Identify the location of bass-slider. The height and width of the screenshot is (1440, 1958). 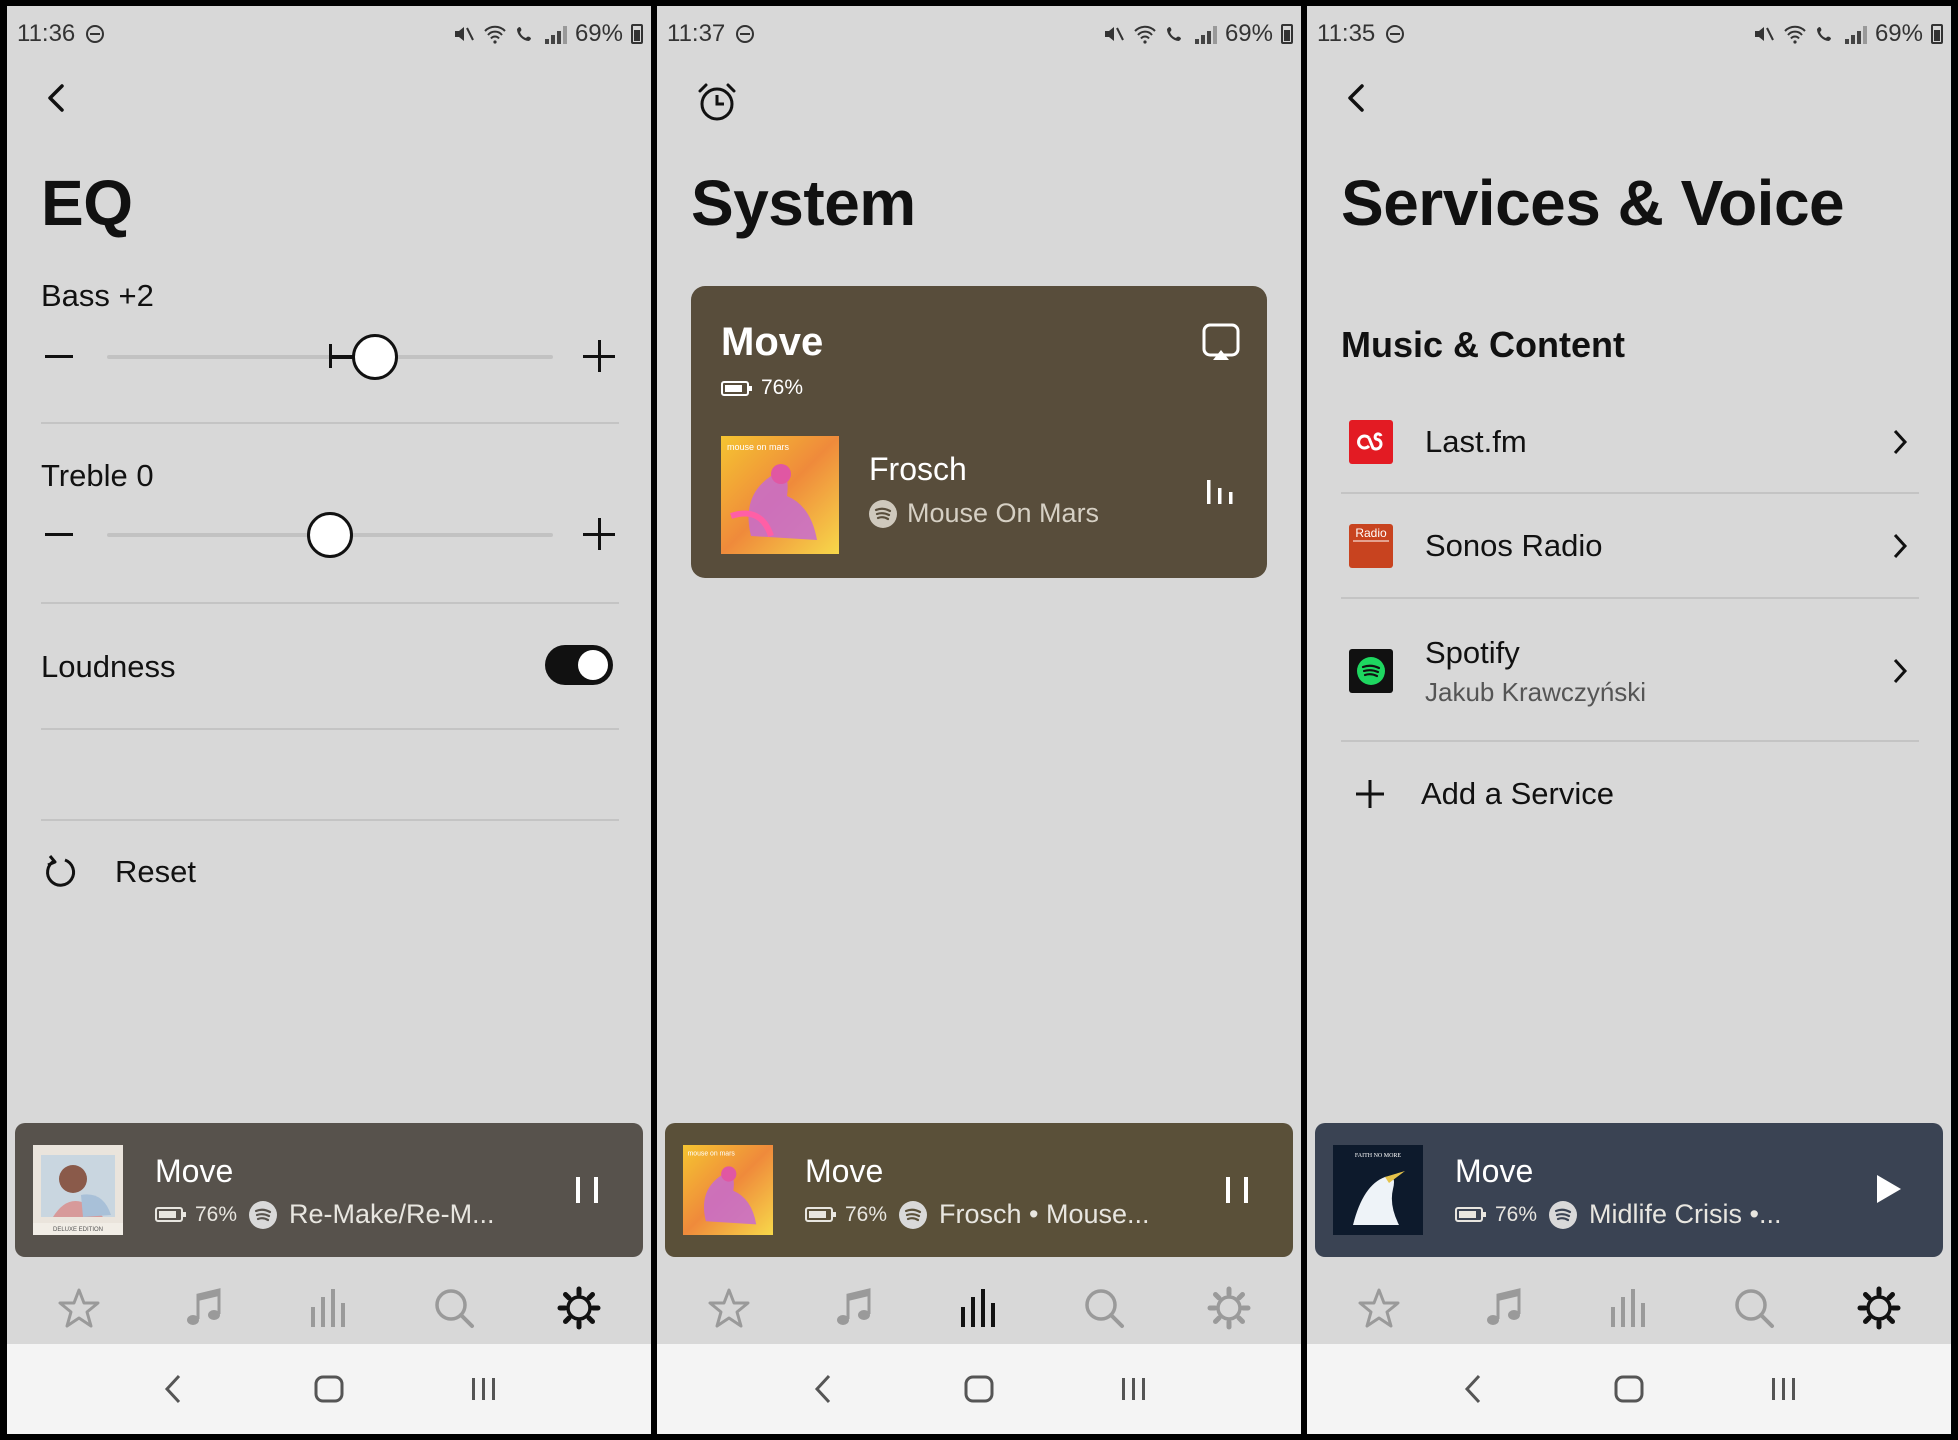
(330, 356).